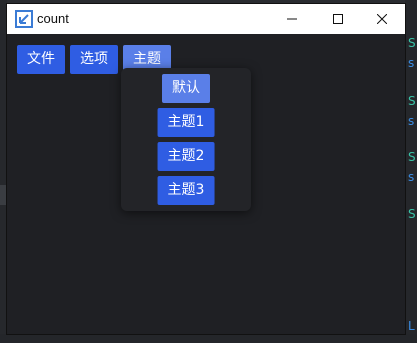  I want to click on app-logo-icon, so click(24, 19).